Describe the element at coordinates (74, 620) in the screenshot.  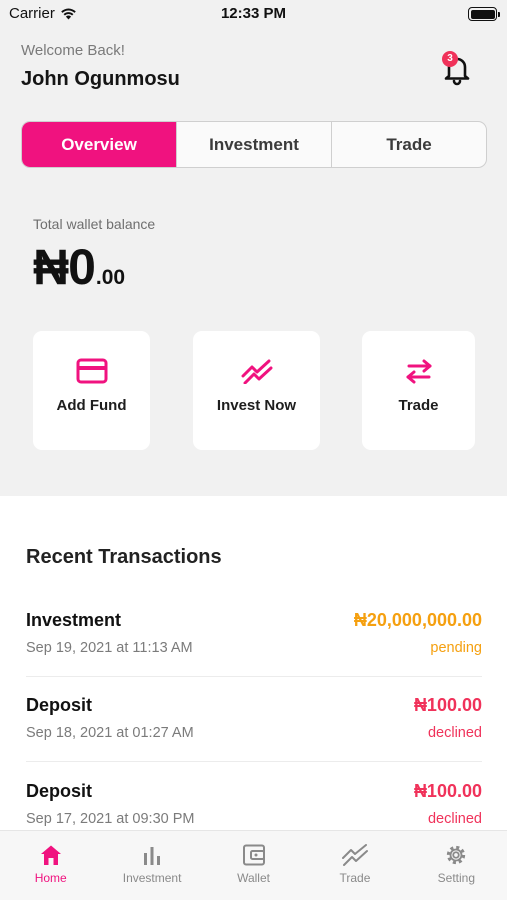
I see `transaction-title: Investment` at that location.